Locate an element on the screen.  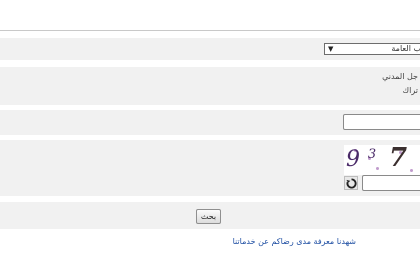
refresh-icon is located at coordinates (351, 183).